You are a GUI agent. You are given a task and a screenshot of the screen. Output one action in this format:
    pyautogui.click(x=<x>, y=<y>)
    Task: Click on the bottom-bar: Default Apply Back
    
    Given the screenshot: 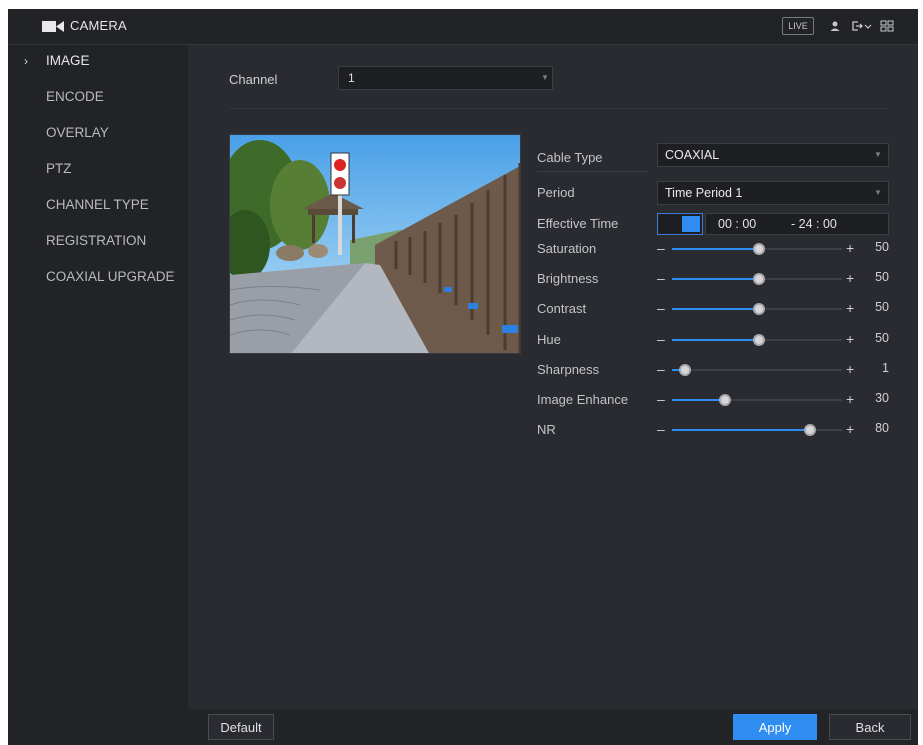 What is the action you would take?
    pyautogui.click(x=553, y=727)
    